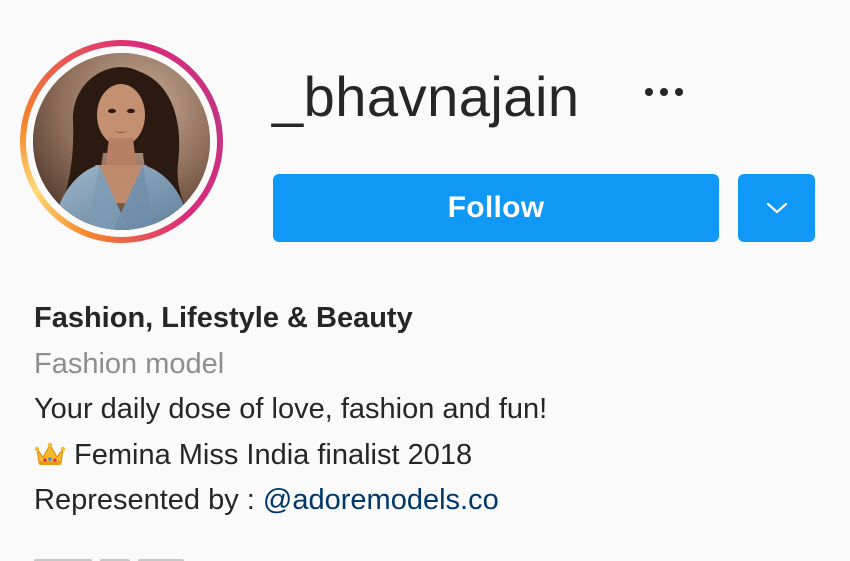 This screenshot has width=850, height=561. Describe the element at coordinates (649, 92) in the screenshot. I see `more-horizontal-icon` at that location.